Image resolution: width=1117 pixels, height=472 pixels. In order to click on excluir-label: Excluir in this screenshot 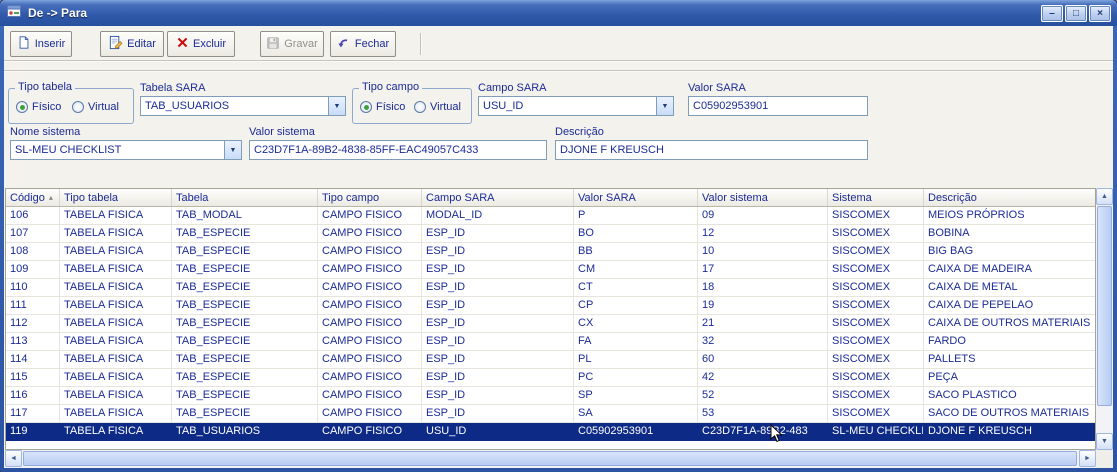, I will do `click(209, 44)`.